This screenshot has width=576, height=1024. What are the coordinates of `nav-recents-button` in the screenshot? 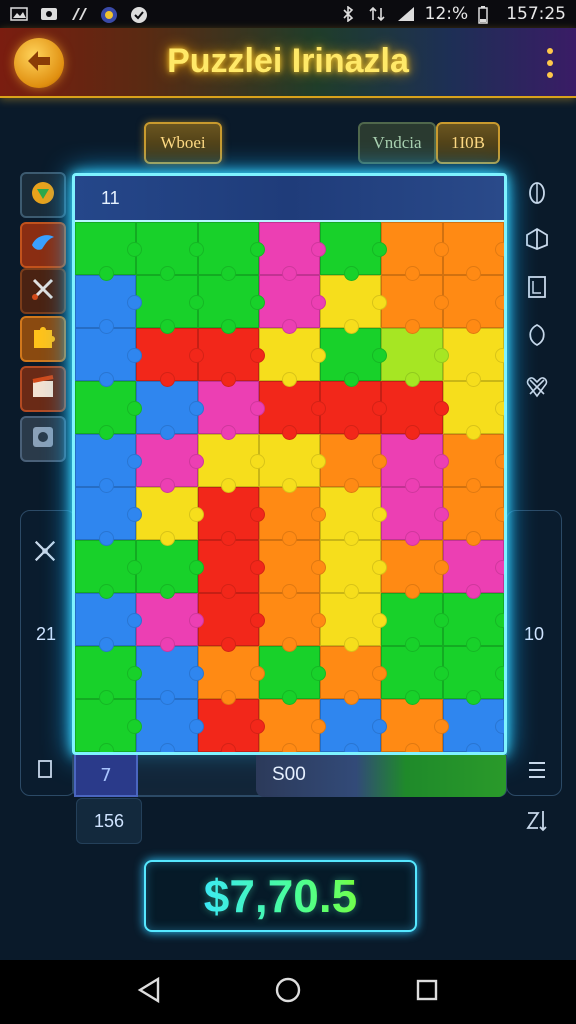 It's located at (427, 992).